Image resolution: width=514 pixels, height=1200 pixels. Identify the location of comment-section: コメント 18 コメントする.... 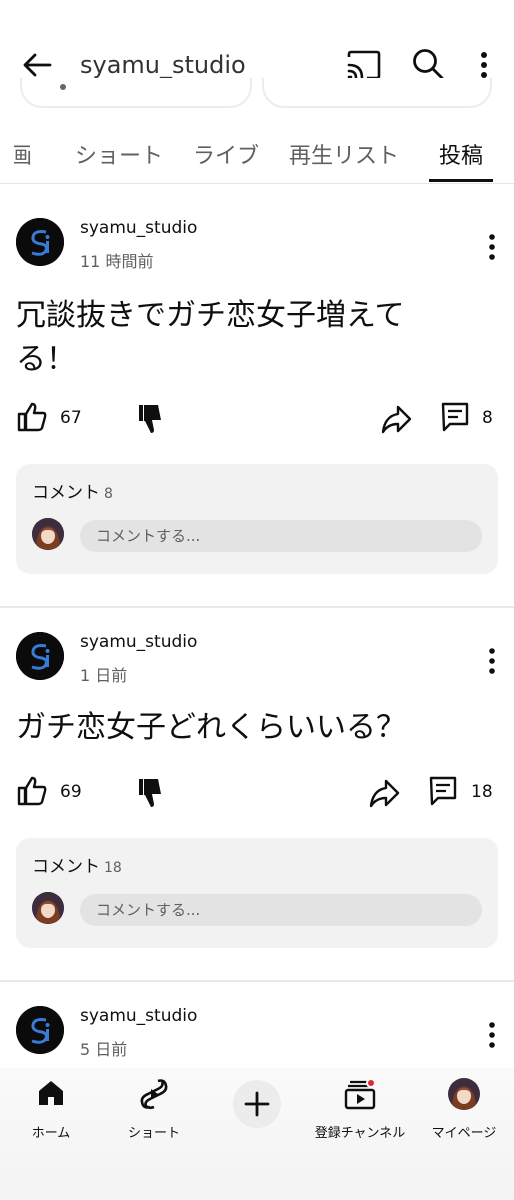
(257, 893).